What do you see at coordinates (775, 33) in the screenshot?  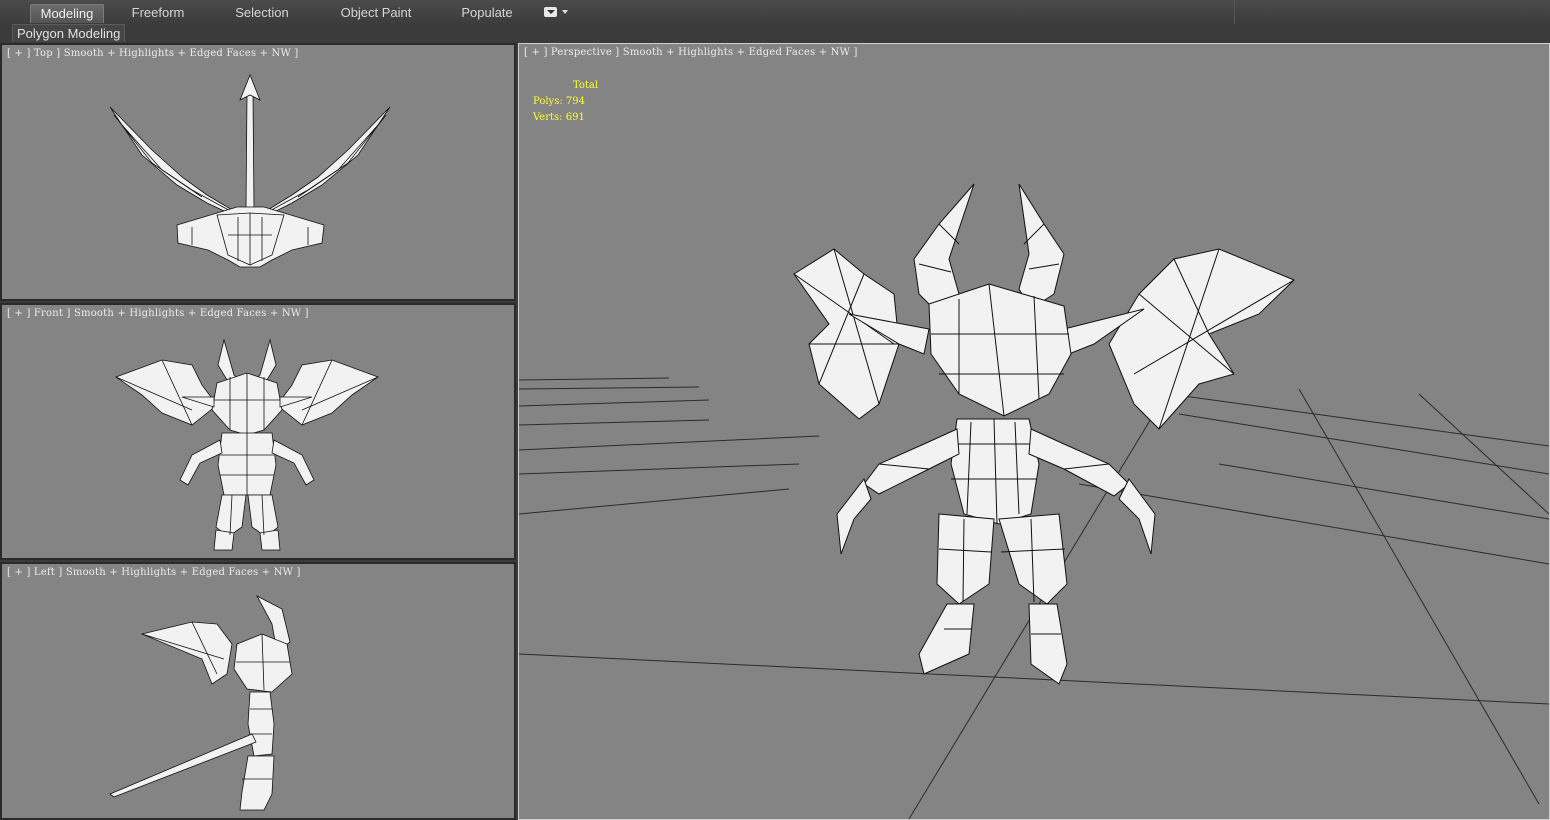 I see `ribbon-panel-bar: Polygon Modeling` at bounding box center [775, 33].